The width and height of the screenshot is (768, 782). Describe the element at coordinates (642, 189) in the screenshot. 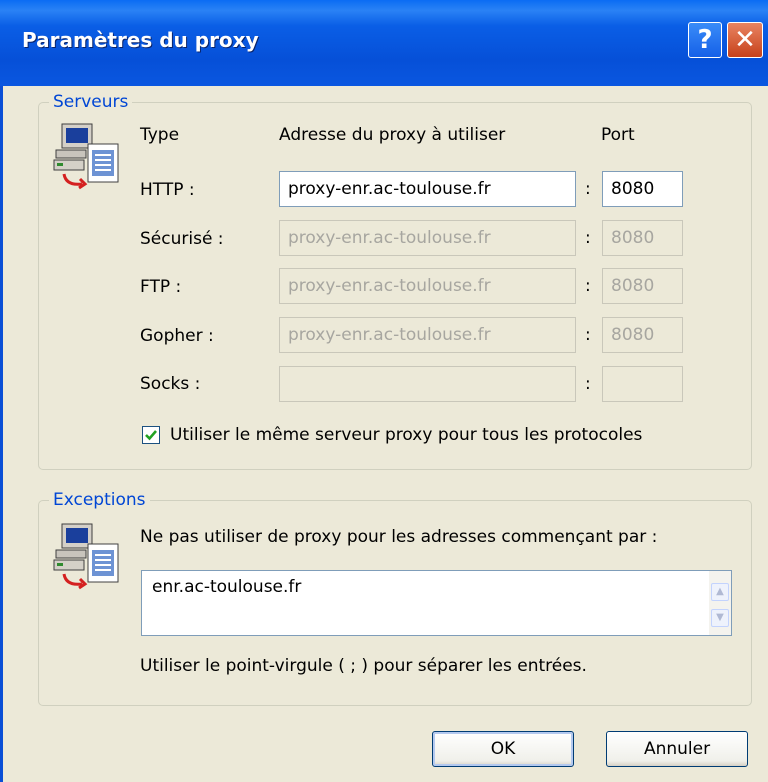

I see `http-port-input` at that location.